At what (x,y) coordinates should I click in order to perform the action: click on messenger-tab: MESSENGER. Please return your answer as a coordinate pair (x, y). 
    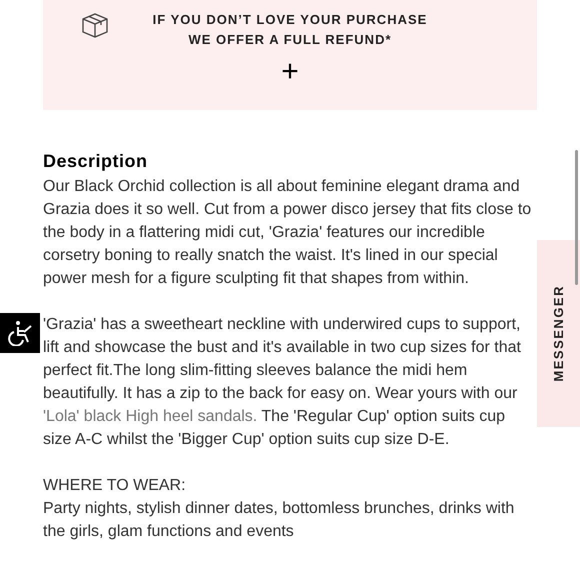
    Looking at the image, I should click on (558, 333).